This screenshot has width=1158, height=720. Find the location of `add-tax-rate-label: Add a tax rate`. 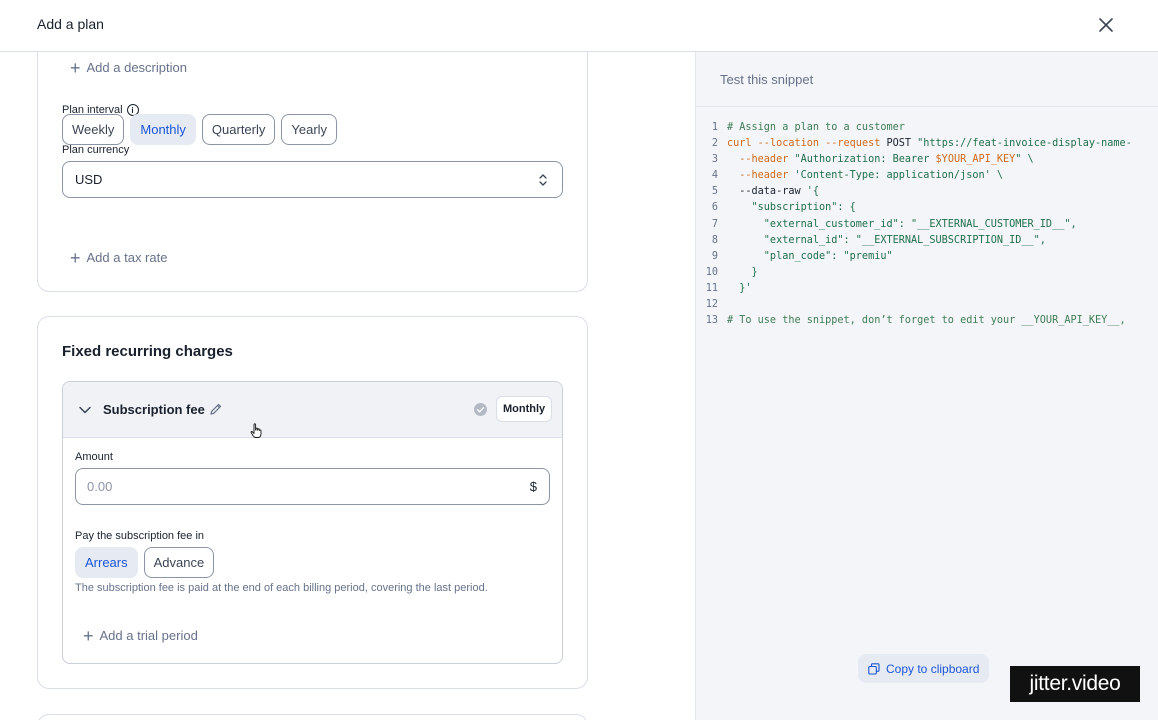

add-tax-rate-label: Add a tax rate is located at coordinates (127, 257).